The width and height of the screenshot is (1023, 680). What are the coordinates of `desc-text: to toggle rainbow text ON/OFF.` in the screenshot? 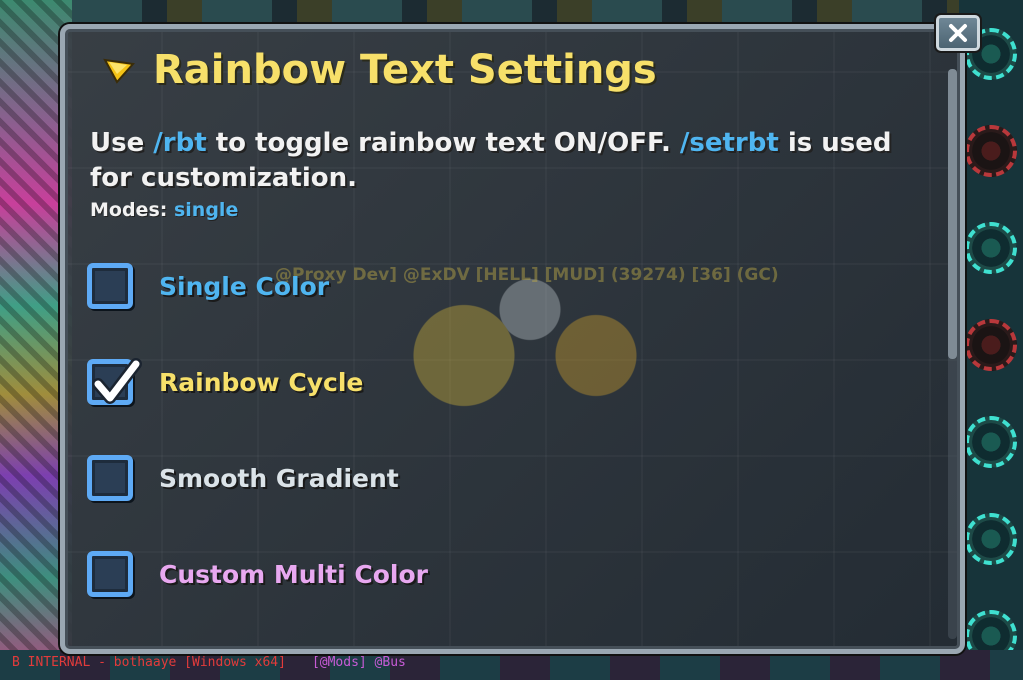 It's located at (443, 143).